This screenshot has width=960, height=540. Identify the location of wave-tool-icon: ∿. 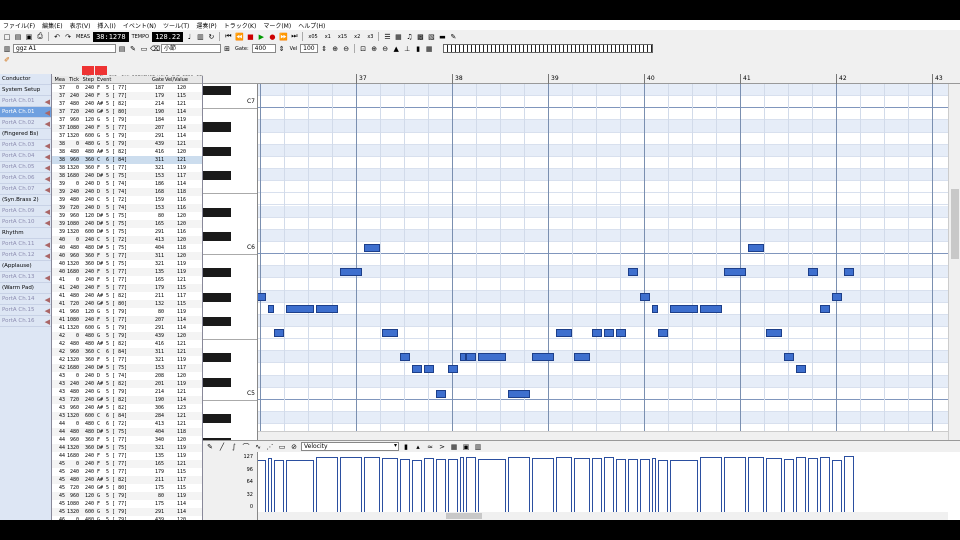
(258, 447).